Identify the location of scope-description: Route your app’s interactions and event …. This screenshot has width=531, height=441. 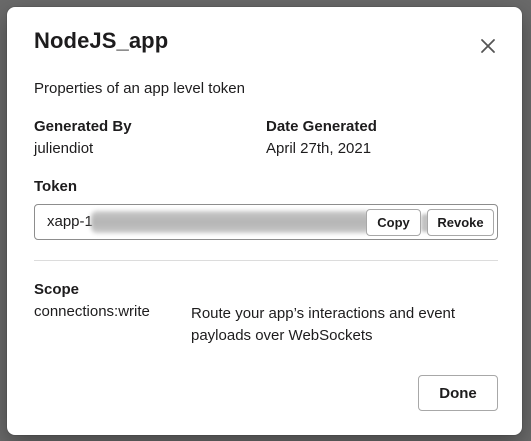
(323, 324).